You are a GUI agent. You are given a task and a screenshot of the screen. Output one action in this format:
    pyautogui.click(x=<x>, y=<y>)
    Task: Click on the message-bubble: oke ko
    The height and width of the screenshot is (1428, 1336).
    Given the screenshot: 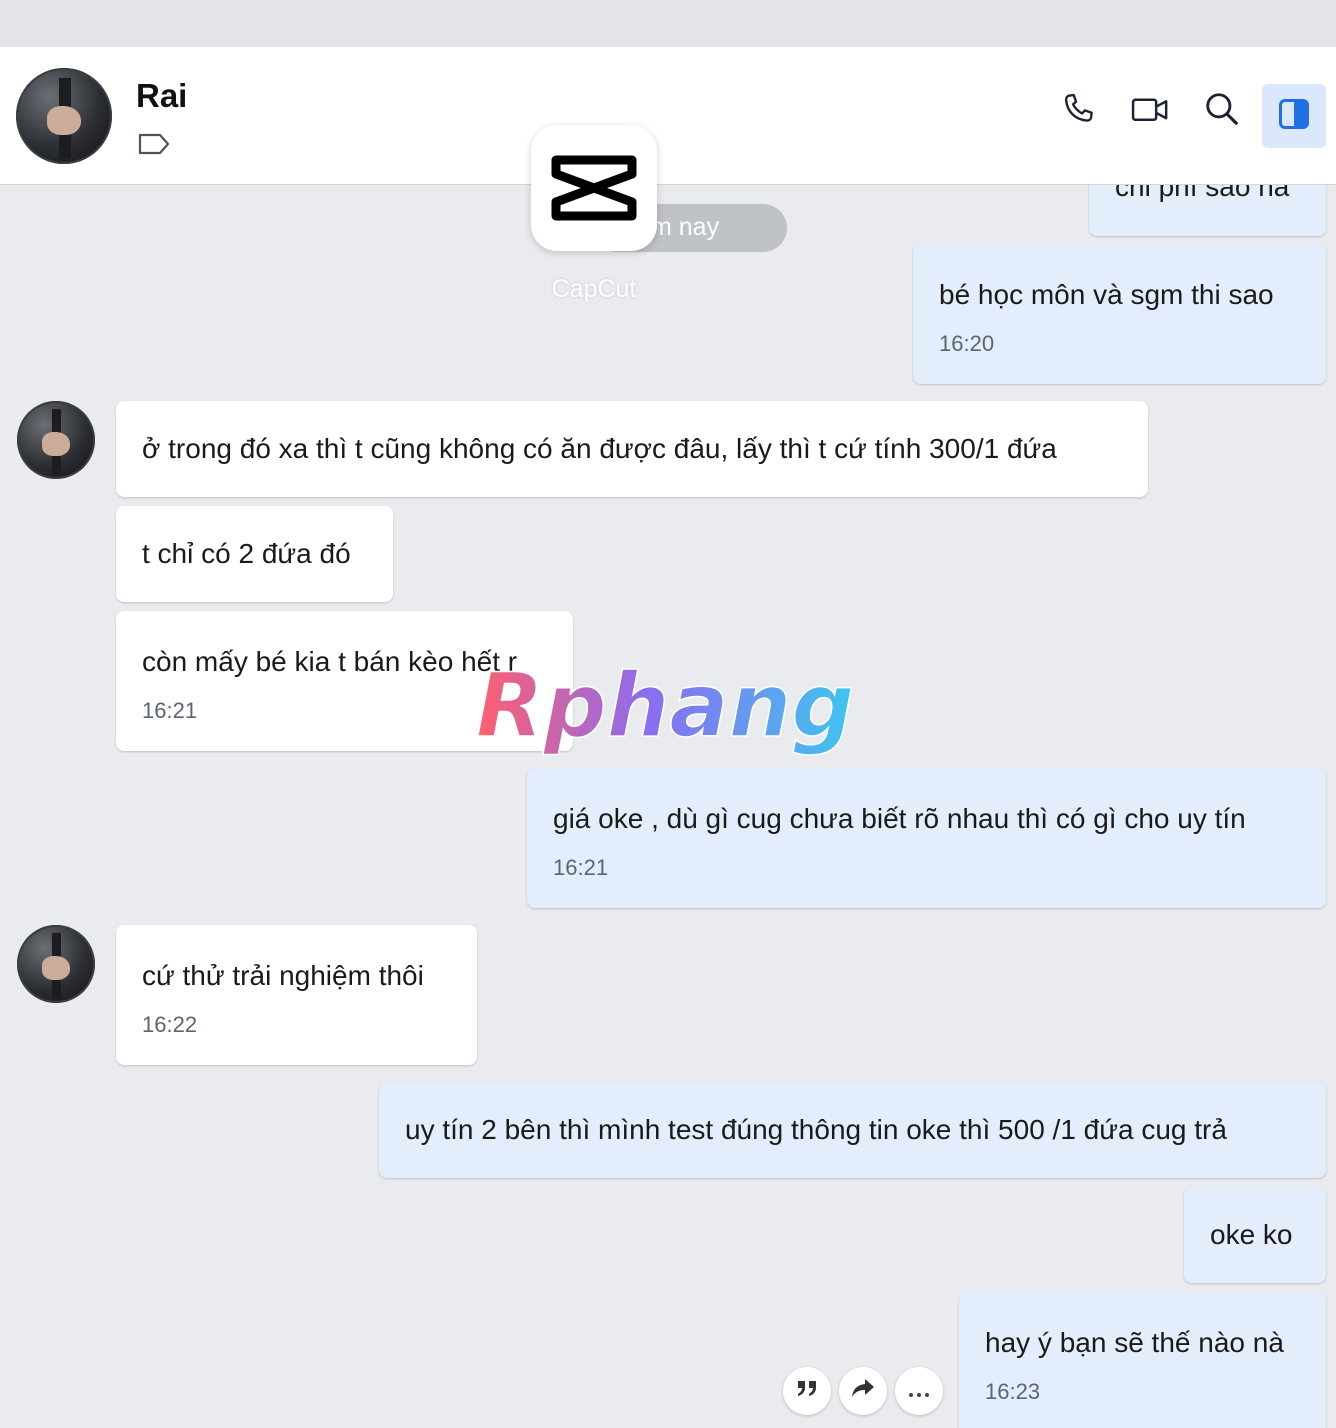 What is the action you would take?
    pyautogui.click(x=1255, y=1235)
    